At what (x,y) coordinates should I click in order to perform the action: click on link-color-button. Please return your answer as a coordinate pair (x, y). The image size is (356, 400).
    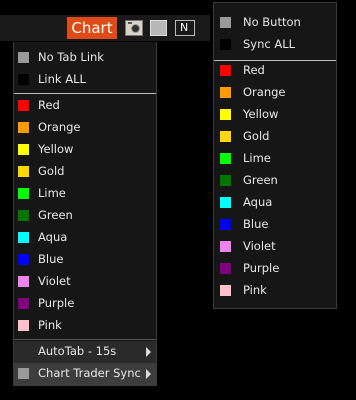
    Looking at the image, I should click on (158, 28).